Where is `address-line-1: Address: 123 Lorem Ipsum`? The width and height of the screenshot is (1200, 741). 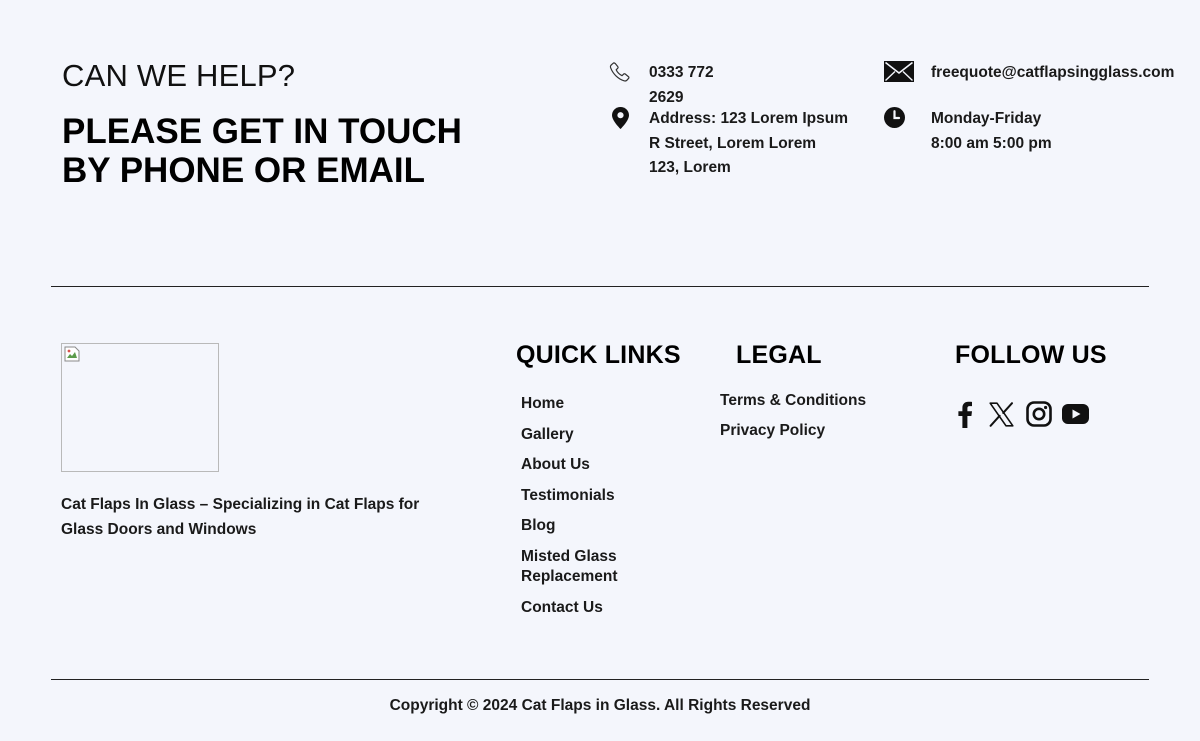
address-line-1: Address: 123 Lorem Ipsum is located at coordinates (748, 118).